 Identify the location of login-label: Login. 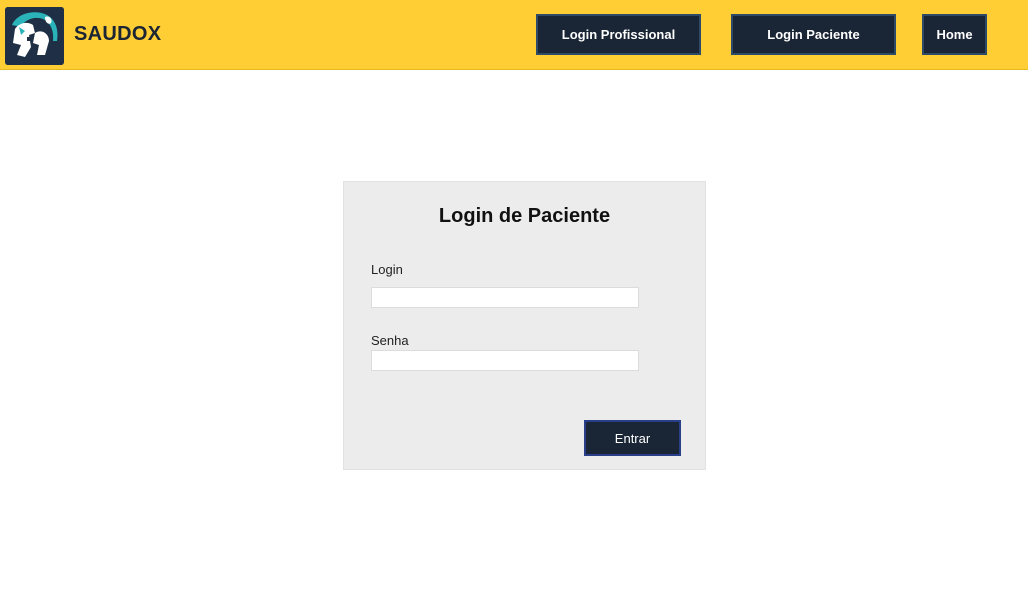
(387, 269).